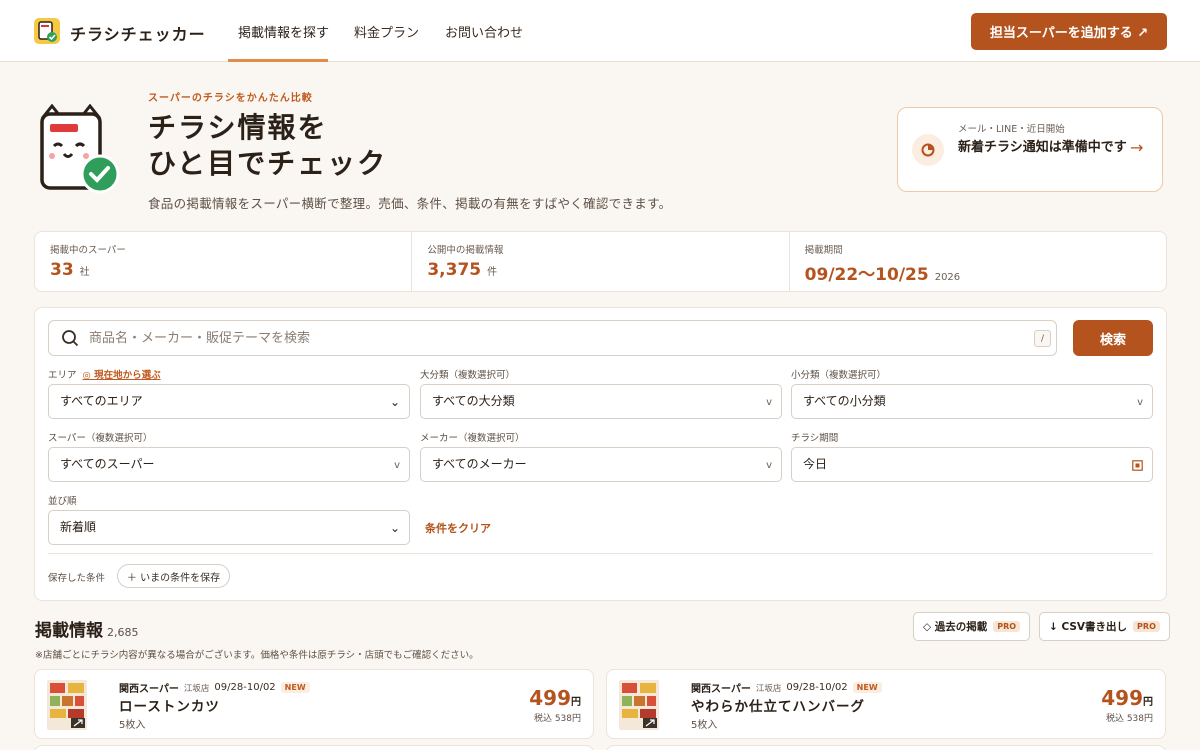 The height and width of the screenshot is (750, 1200). What do you see at coordinates (492, 272) in the screenshot?
I see `stat-unit: 件` at bounding box center [492, 272].